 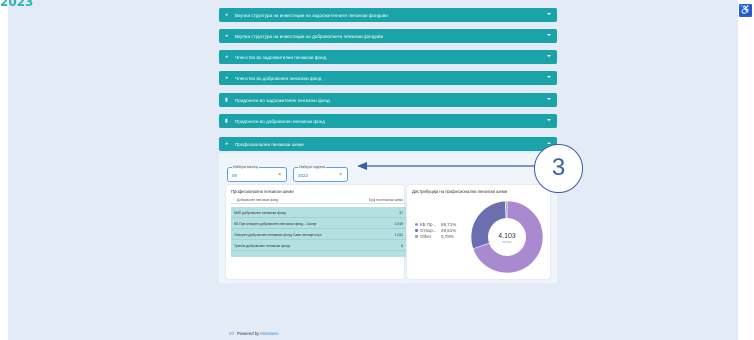 I want to click on cell-count: 1,011, so click(x=398, y=235).